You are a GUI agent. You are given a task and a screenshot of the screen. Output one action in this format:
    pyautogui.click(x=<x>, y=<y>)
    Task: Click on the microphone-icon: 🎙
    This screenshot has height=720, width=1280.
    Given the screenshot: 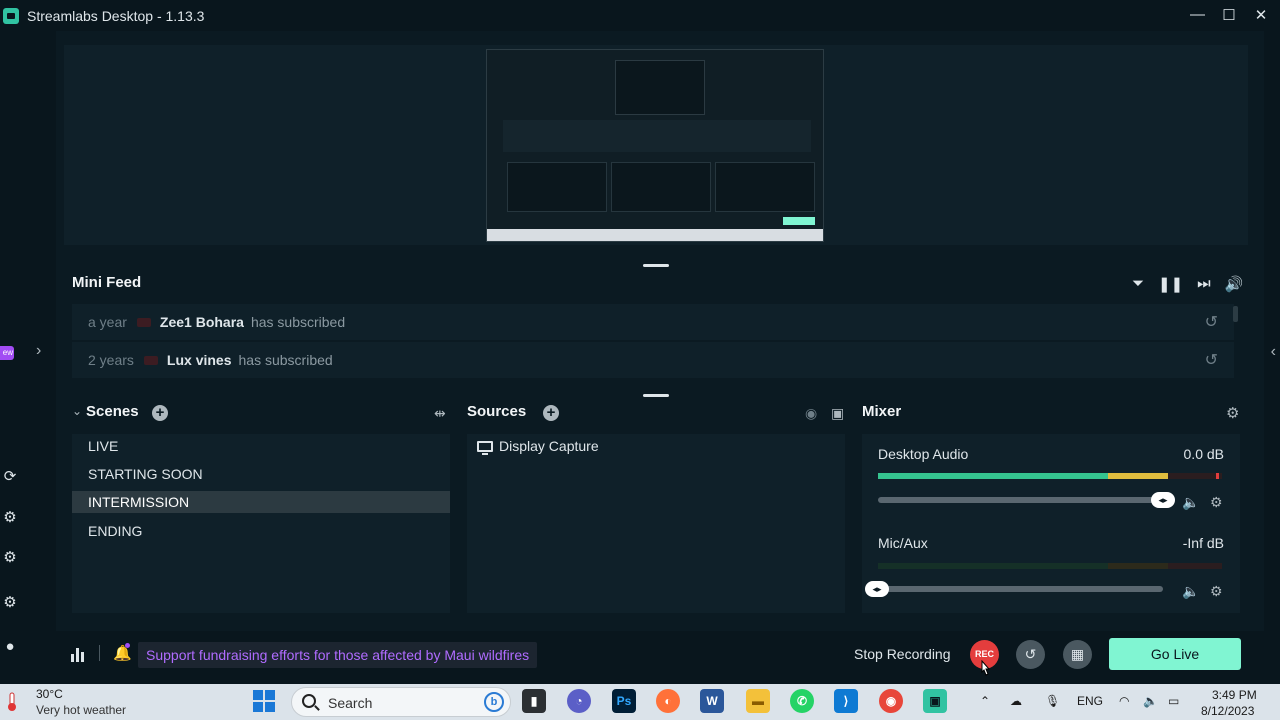 What is the action you would take?
    pyautogui.click(x=1052, y=701)
    